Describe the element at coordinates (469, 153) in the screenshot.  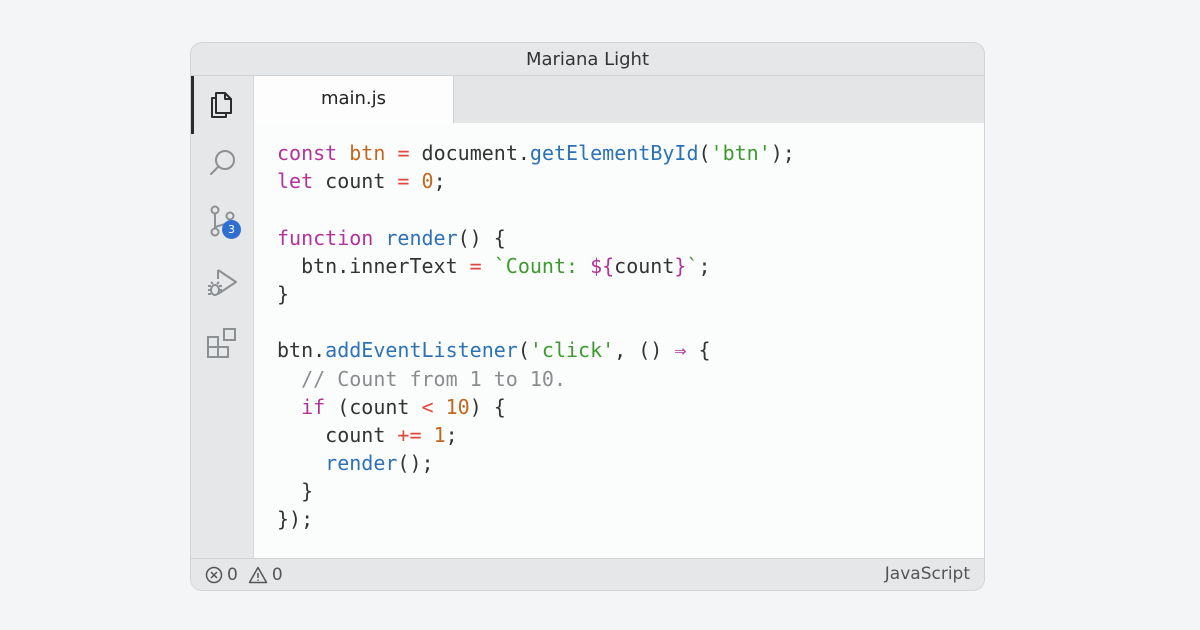
I see `code-token: document.` at that location.